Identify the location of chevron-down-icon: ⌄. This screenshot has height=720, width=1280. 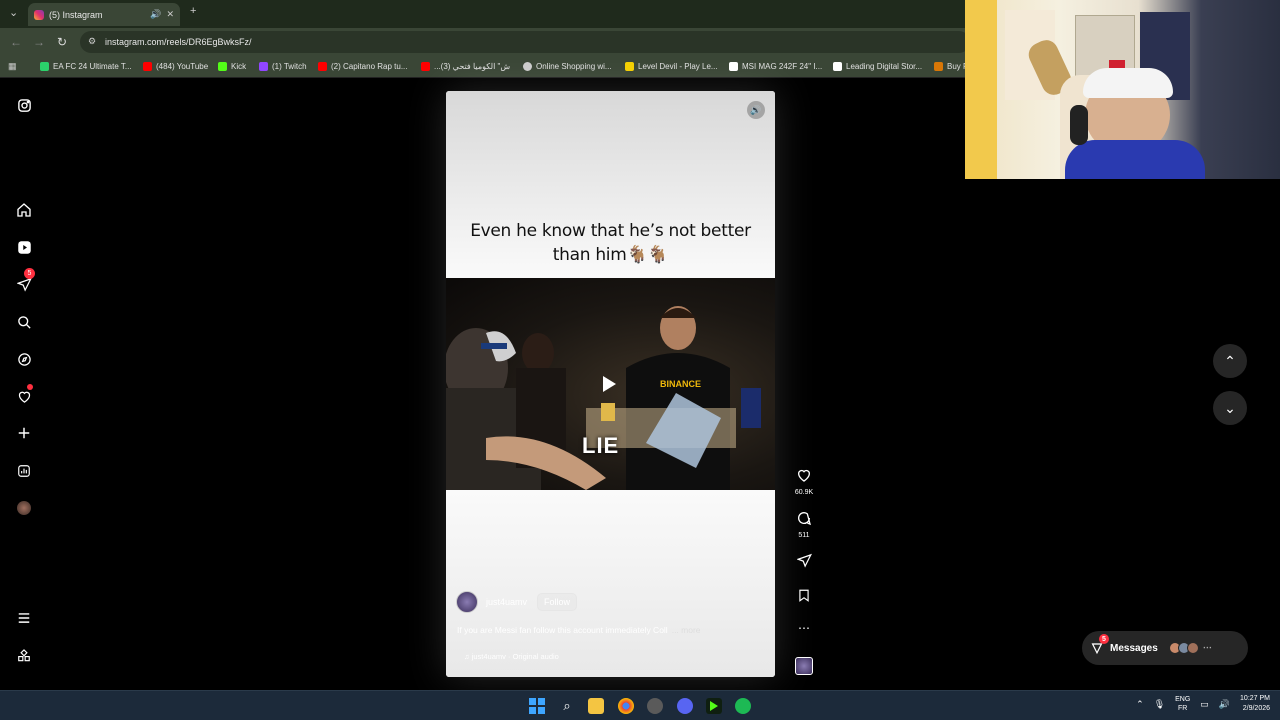
(1230, 407).